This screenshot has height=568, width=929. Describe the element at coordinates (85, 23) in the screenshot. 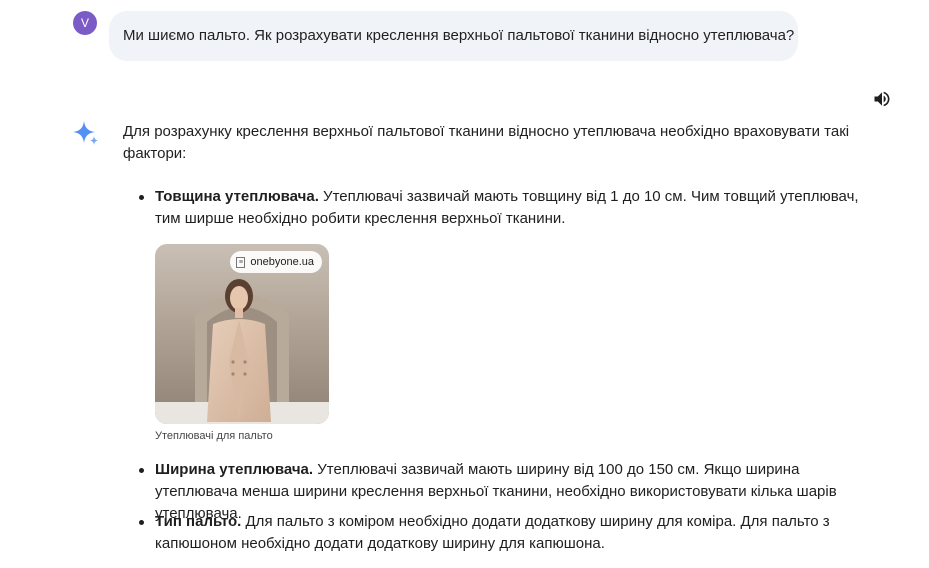

I see `user-avatar: V` at that location.